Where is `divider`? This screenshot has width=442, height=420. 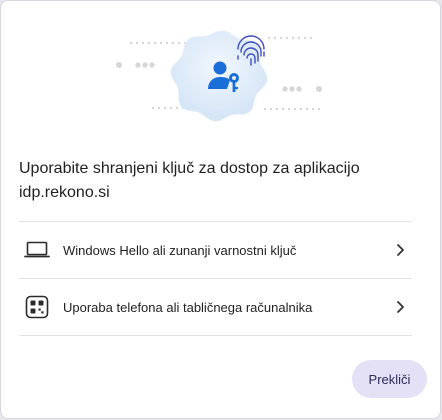 divider is located at coordinates (215, 335).